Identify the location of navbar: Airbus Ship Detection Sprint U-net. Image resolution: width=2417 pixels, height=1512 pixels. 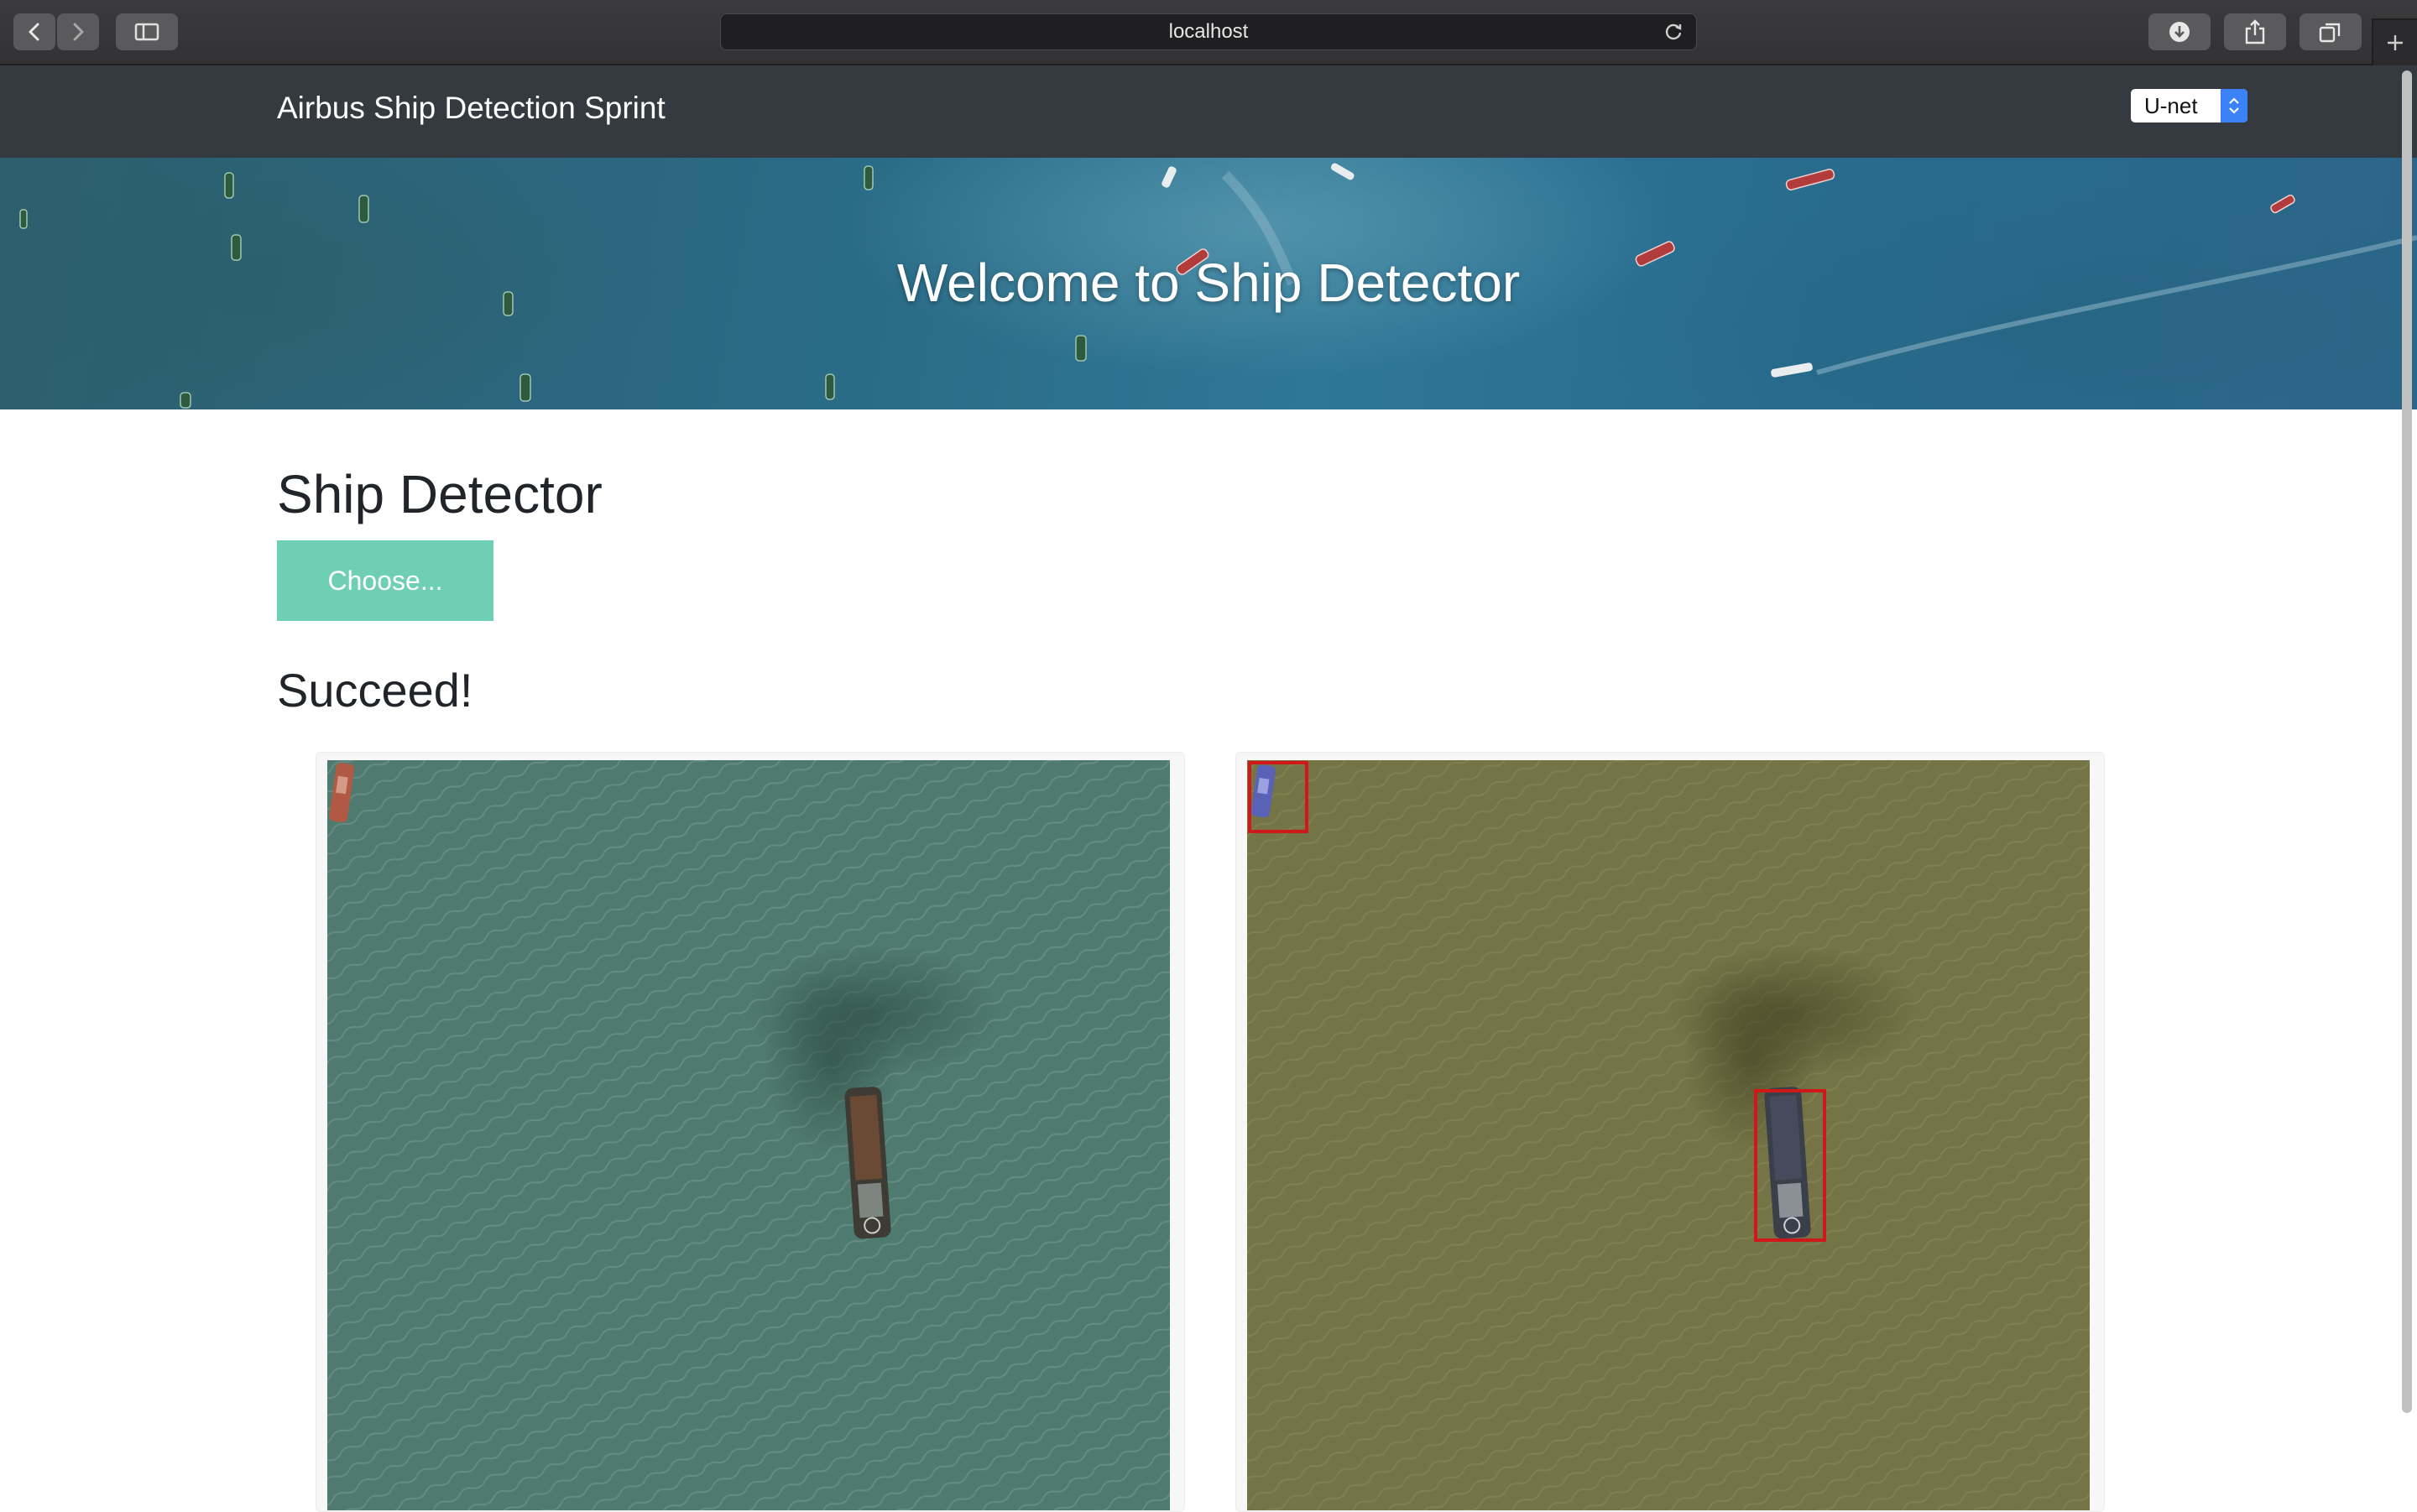
(1208, 112).